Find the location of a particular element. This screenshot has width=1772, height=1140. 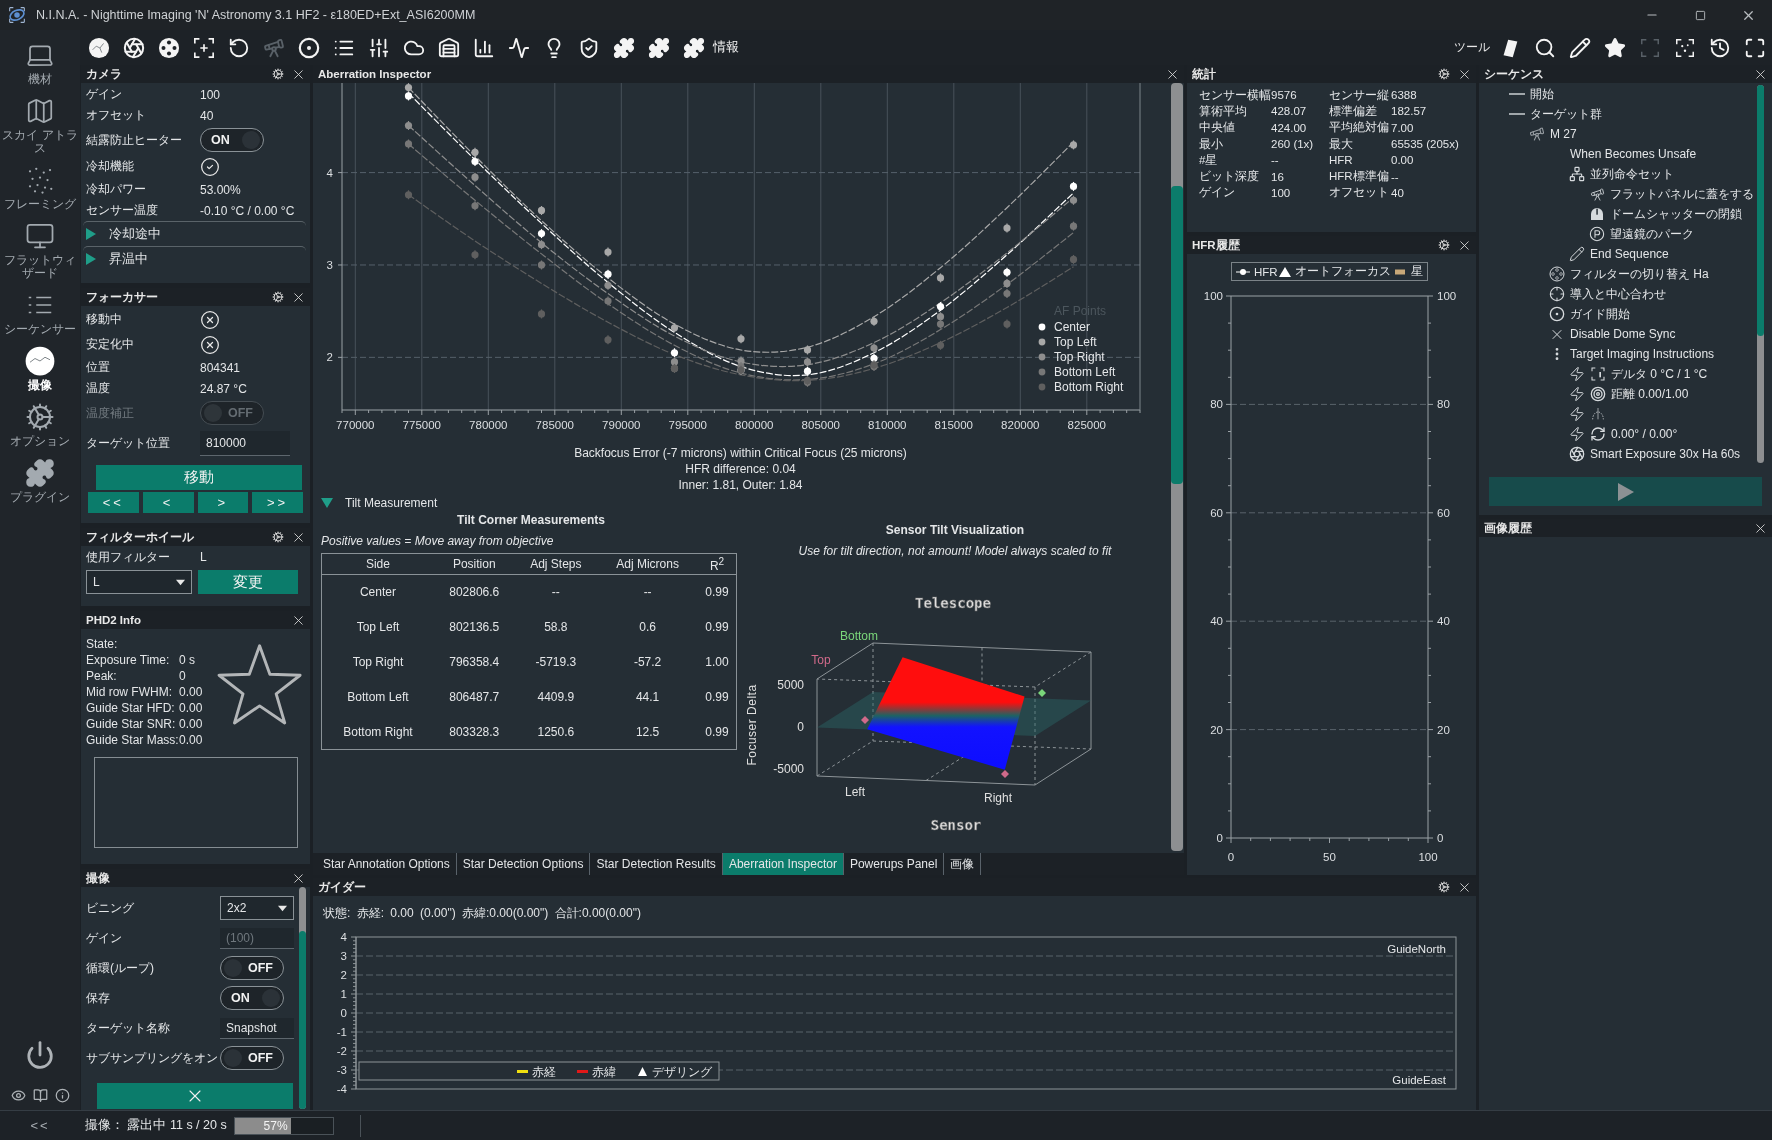

toolbar-button: 情報 is located at coordinates (710, 47).